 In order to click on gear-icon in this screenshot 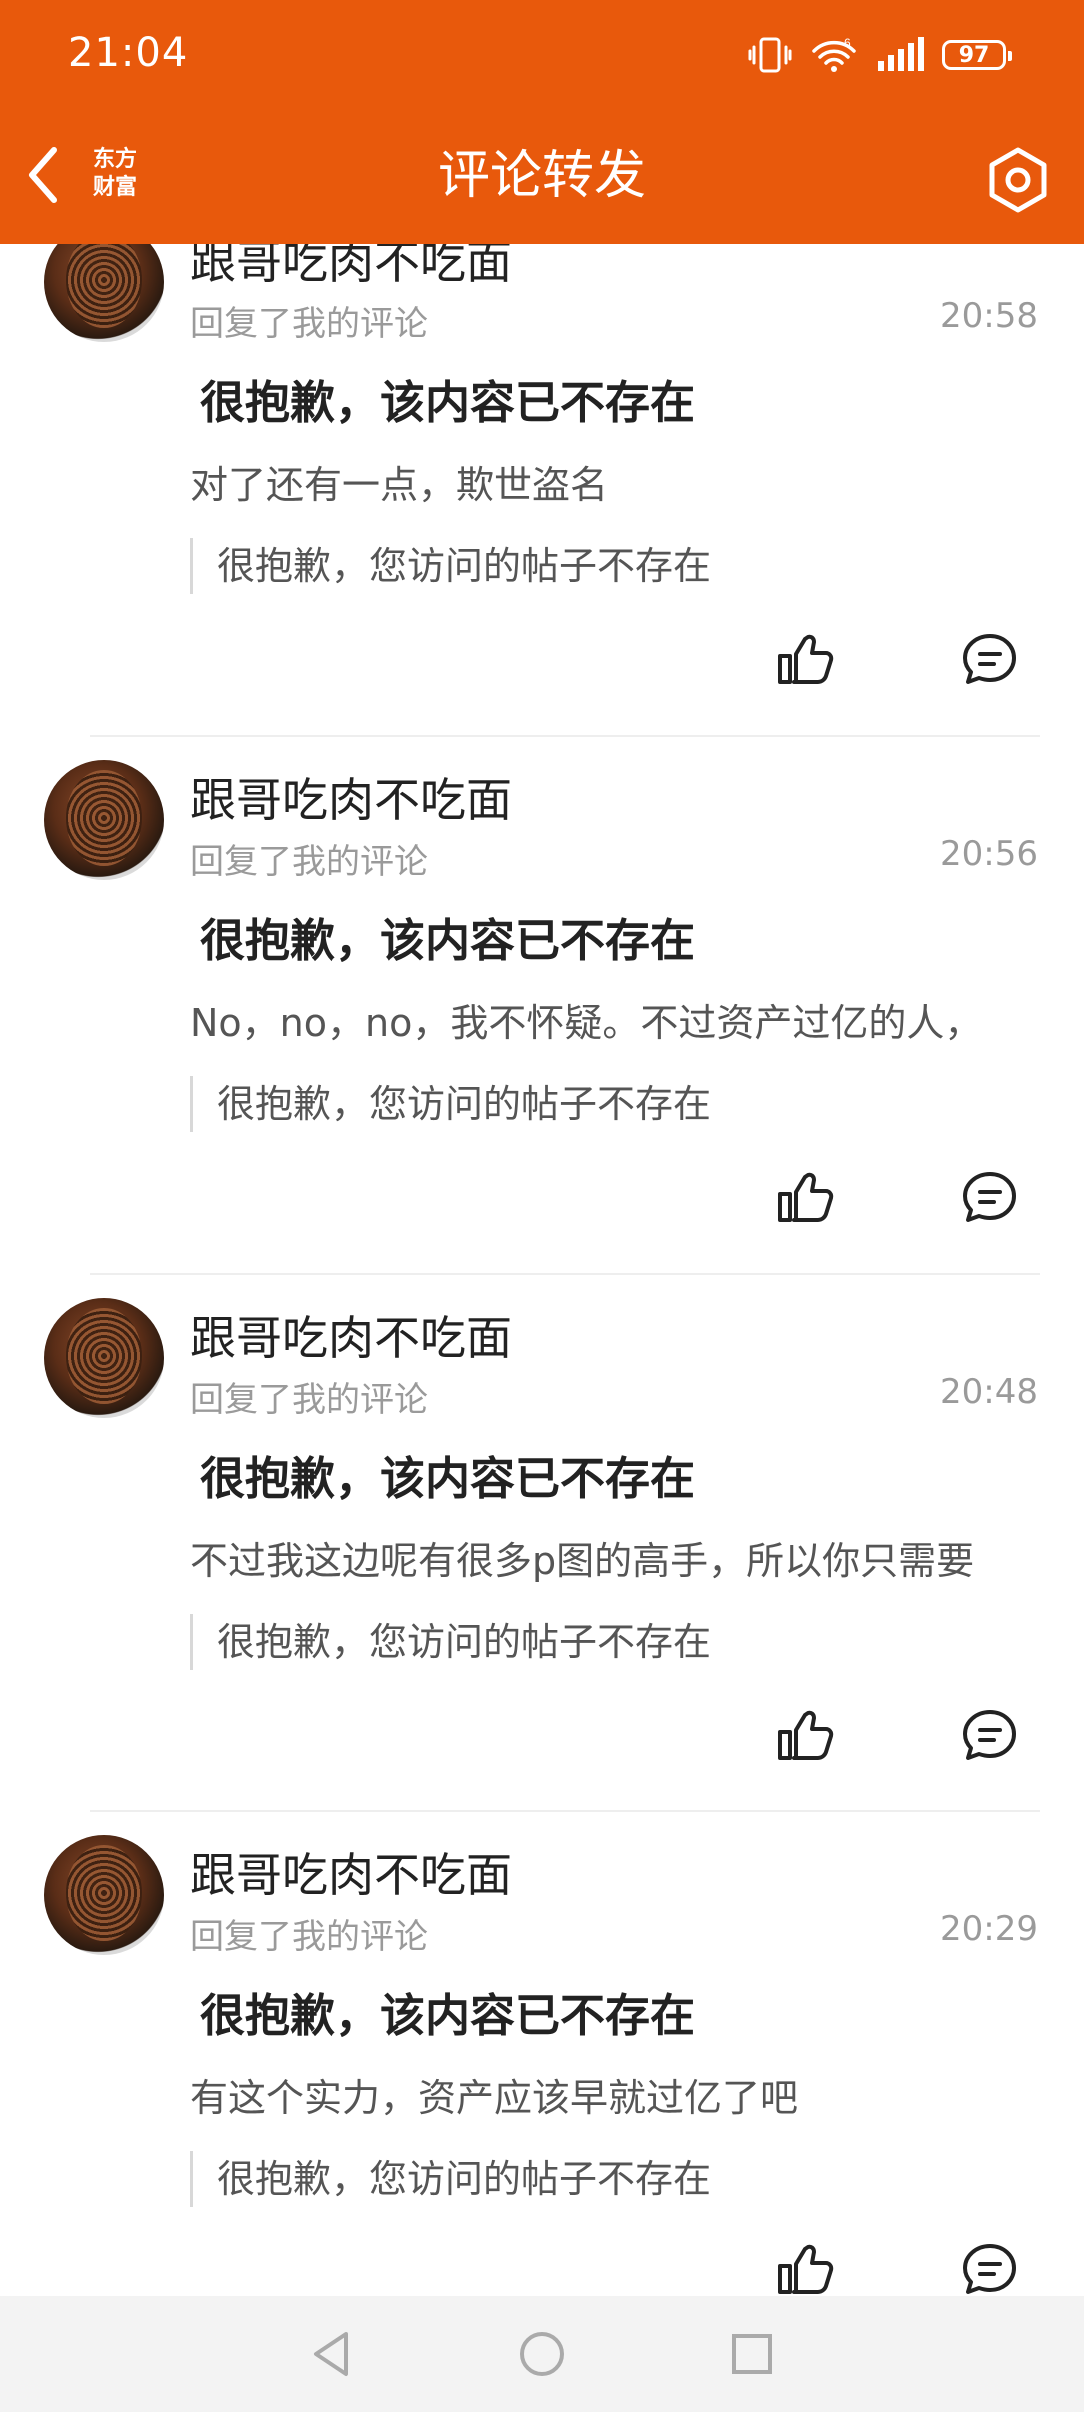, I will do `click(1018, 180)`.